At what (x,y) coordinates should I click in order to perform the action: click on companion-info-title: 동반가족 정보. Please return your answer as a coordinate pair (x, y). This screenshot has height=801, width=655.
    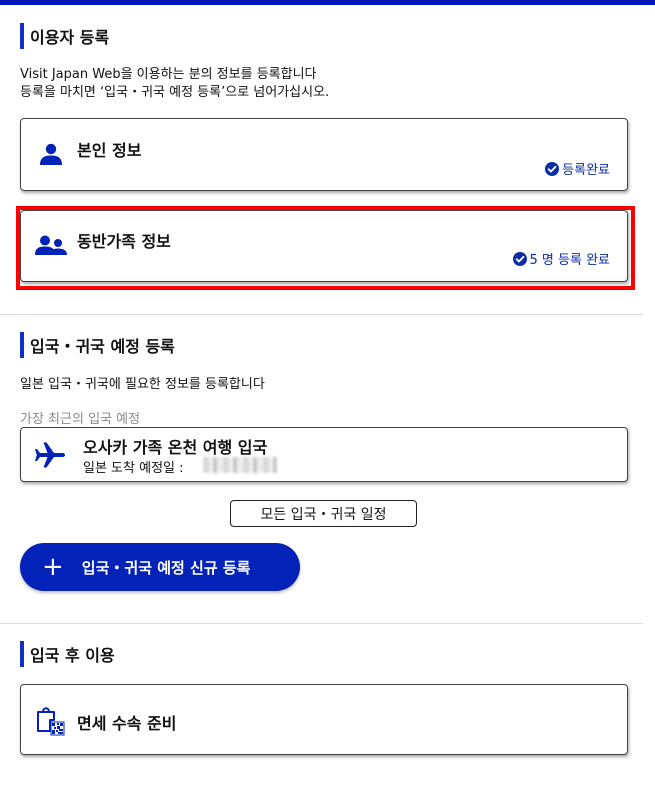
    Looking at the image, I should click on (124, 241).